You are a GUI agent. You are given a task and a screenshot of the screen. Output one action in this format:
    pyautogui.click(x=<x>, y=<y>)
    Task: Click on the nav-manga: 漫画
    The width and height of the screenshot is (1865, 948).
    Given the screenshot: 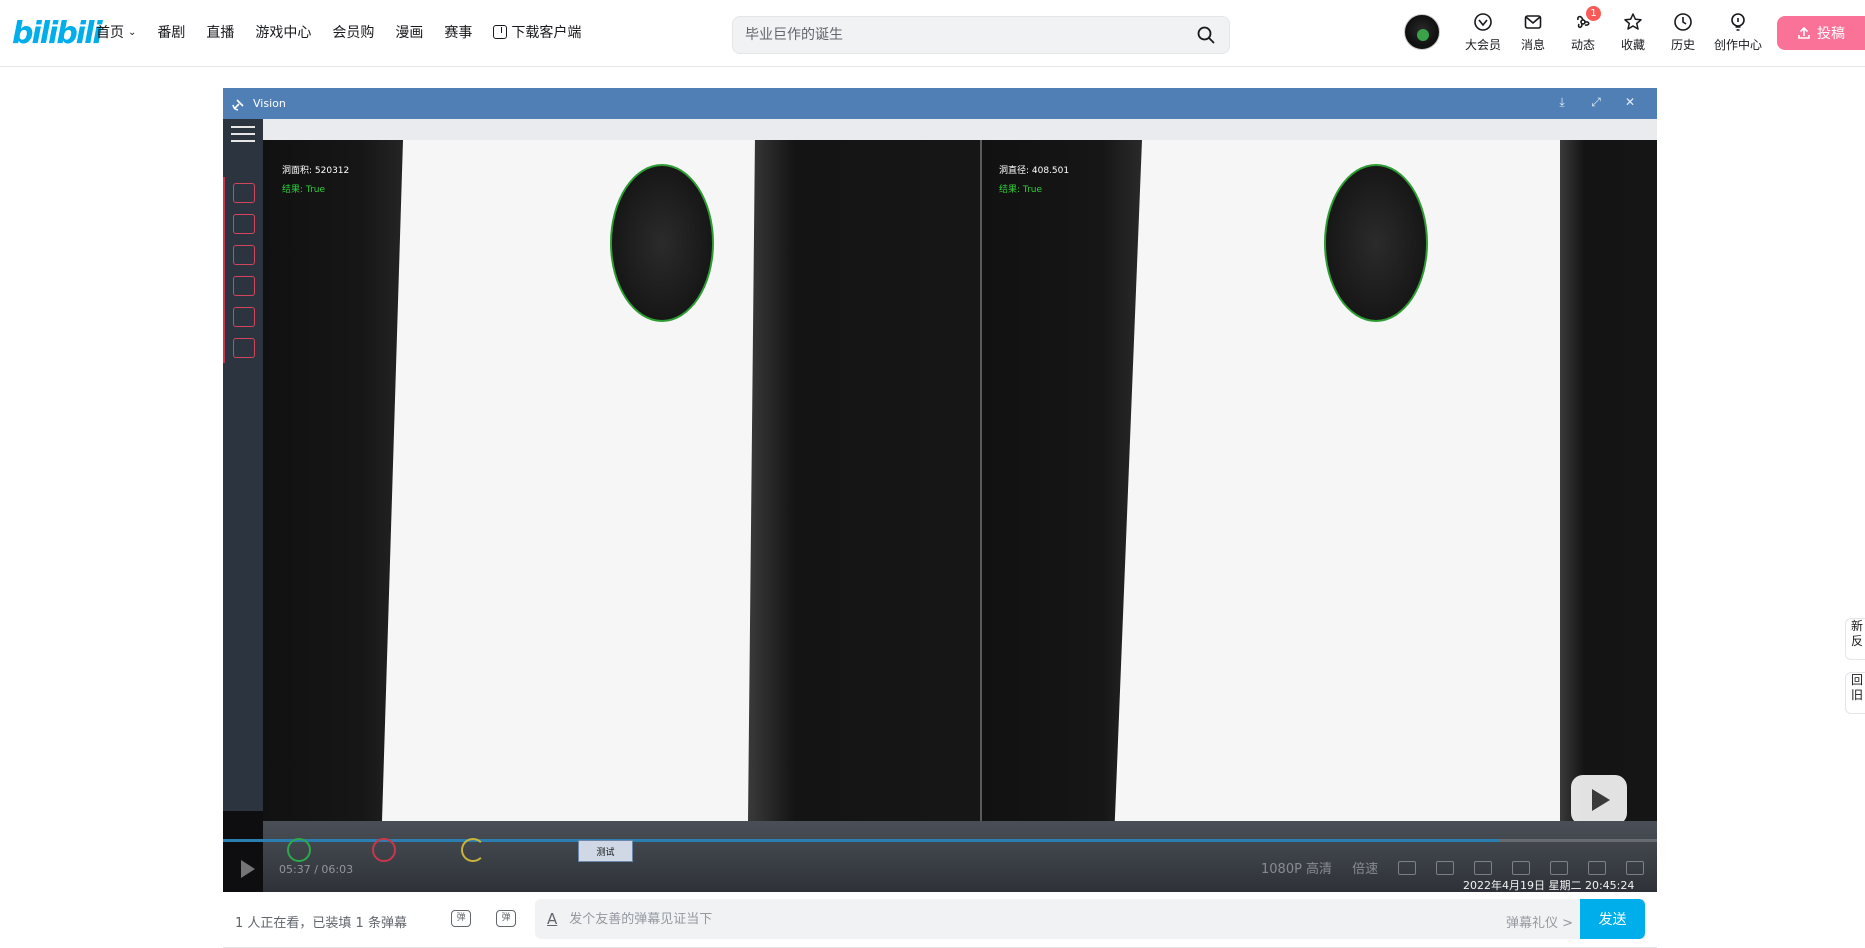 What is the action you would take?
    pyautogui.click(x=409, y=32)
    